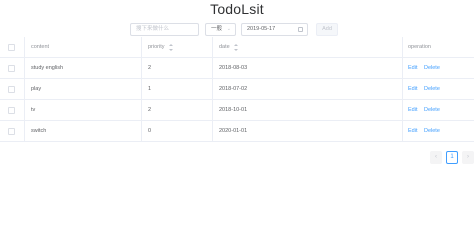  Describe the element at coordinates (39, 131) in the screenshot. I see `cell-content: switch` at that location.